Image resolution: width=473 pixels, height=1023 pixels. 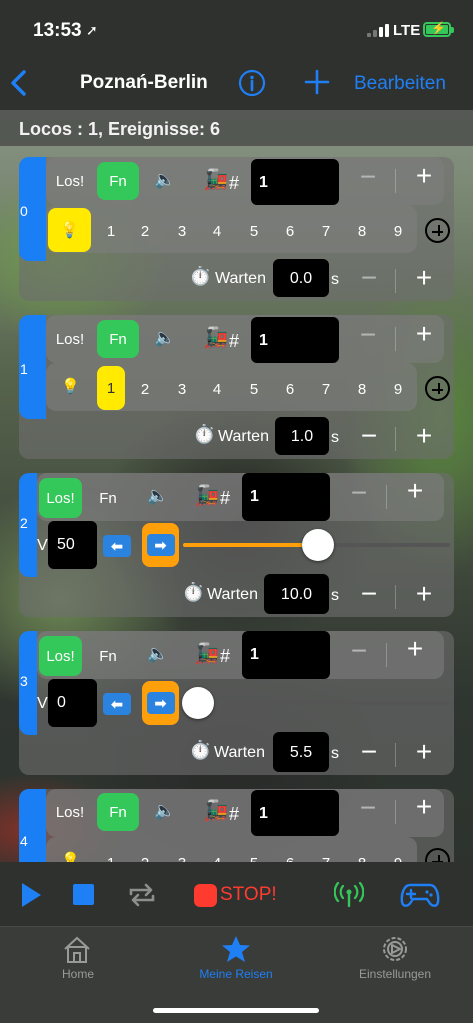 I want to click on tab-home: Home, so click(x=78, y=974).